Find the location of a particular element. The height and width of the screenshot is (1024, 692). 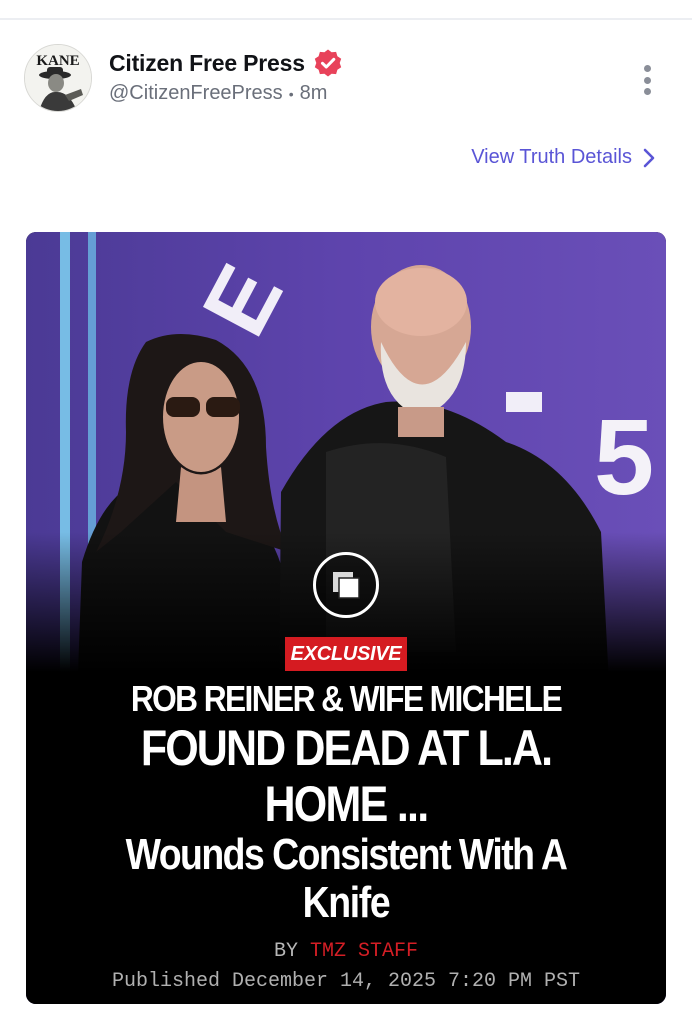

handle-row: @CitizenFreePress • 8m is located at coordinates (218, 93).